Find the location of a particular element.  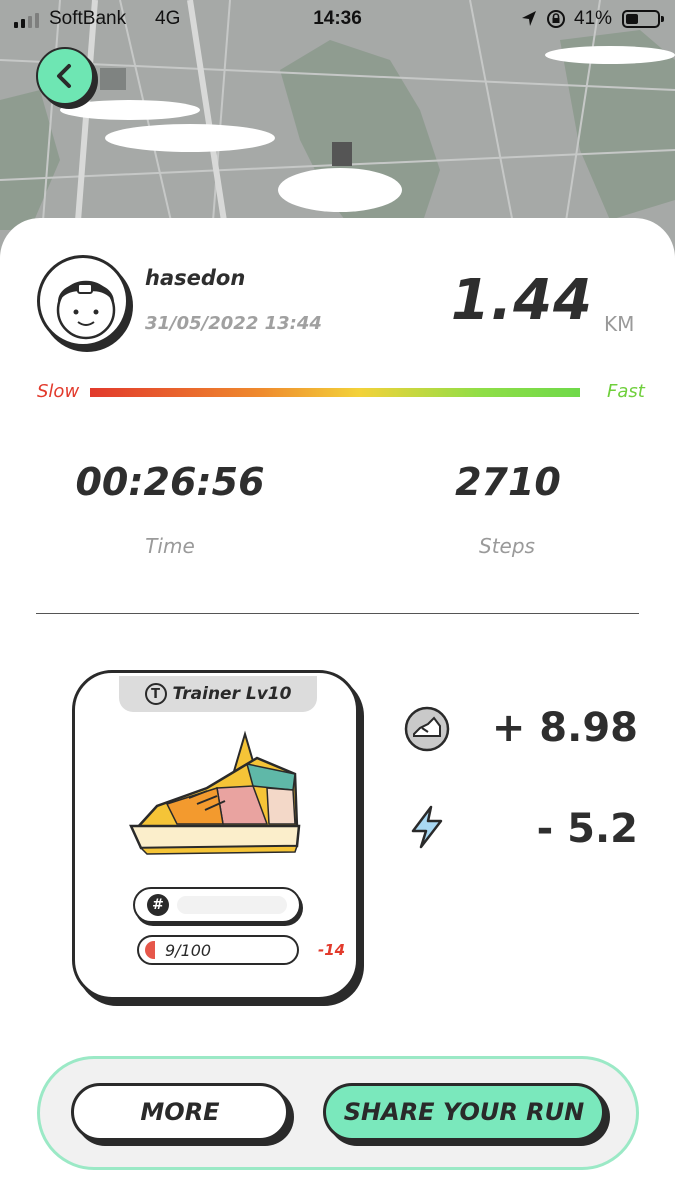

distance-value: 1.44 is located at coordinates (521, 300).